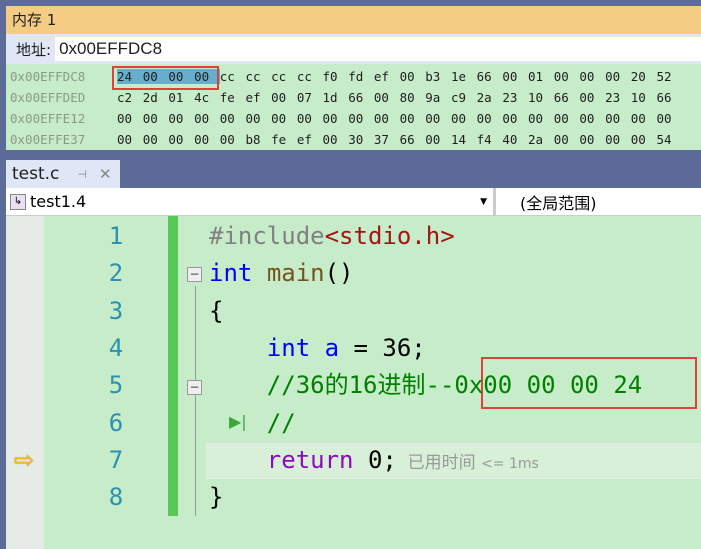 The image size is (701, 549). Describe the element at coordinates (116, 422) in the screenshot. I see `line-number: 6` at that location.